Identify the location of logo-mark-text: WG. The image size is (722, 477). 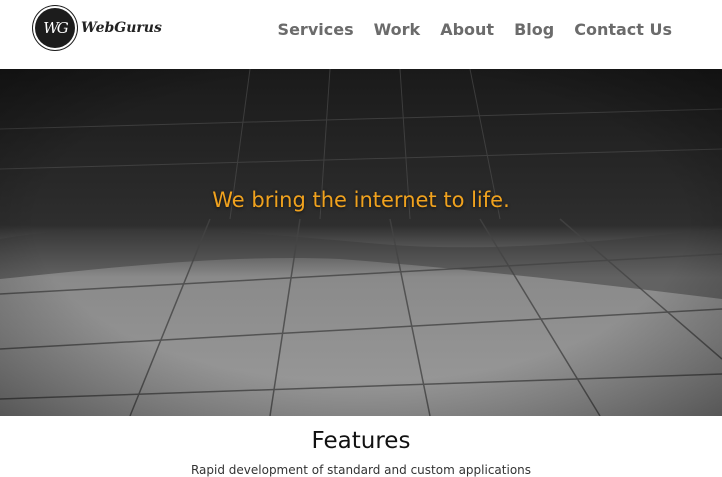
(55, 28).